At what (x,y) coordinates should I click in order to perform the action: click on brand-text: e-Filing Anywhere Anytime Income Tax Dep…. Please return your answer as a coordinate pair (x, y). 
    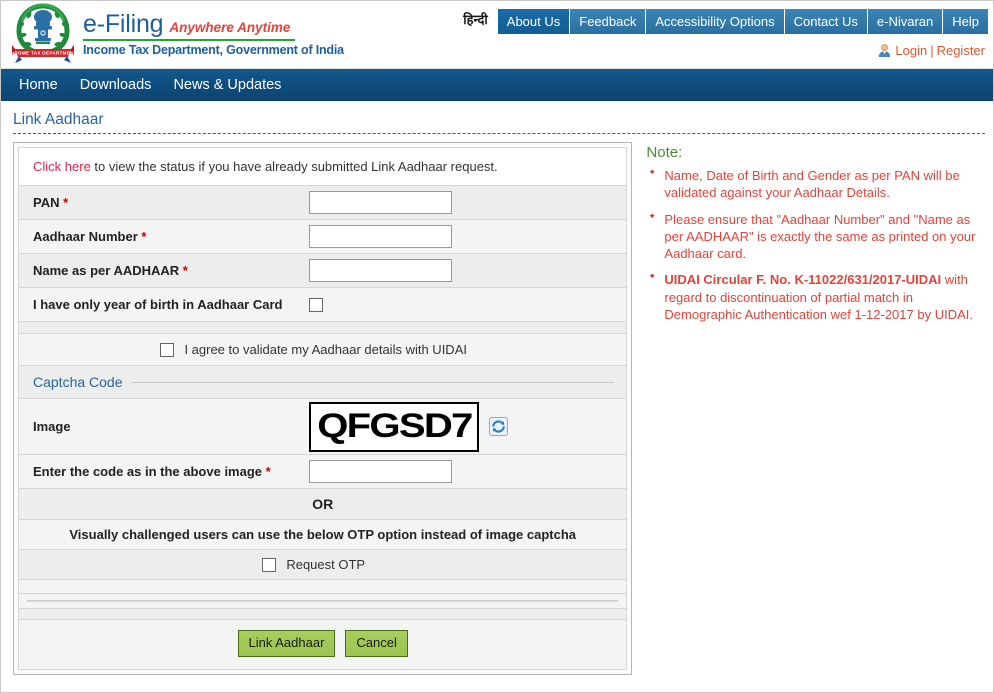
    Looking at the image, I should click on (213, 33).